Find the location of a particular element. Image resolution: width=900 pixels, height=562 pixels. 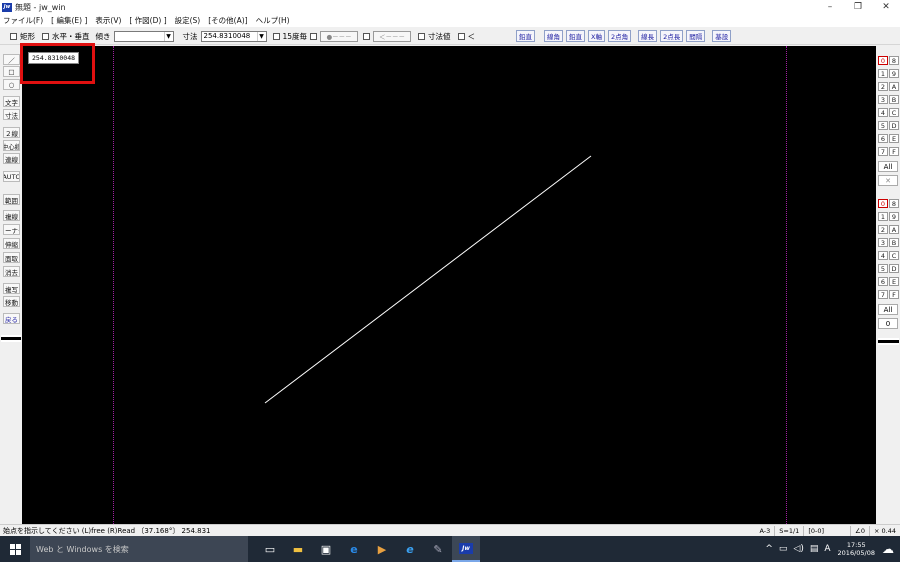

text-tool-button: 文字 is located at coordinates (11, 101).